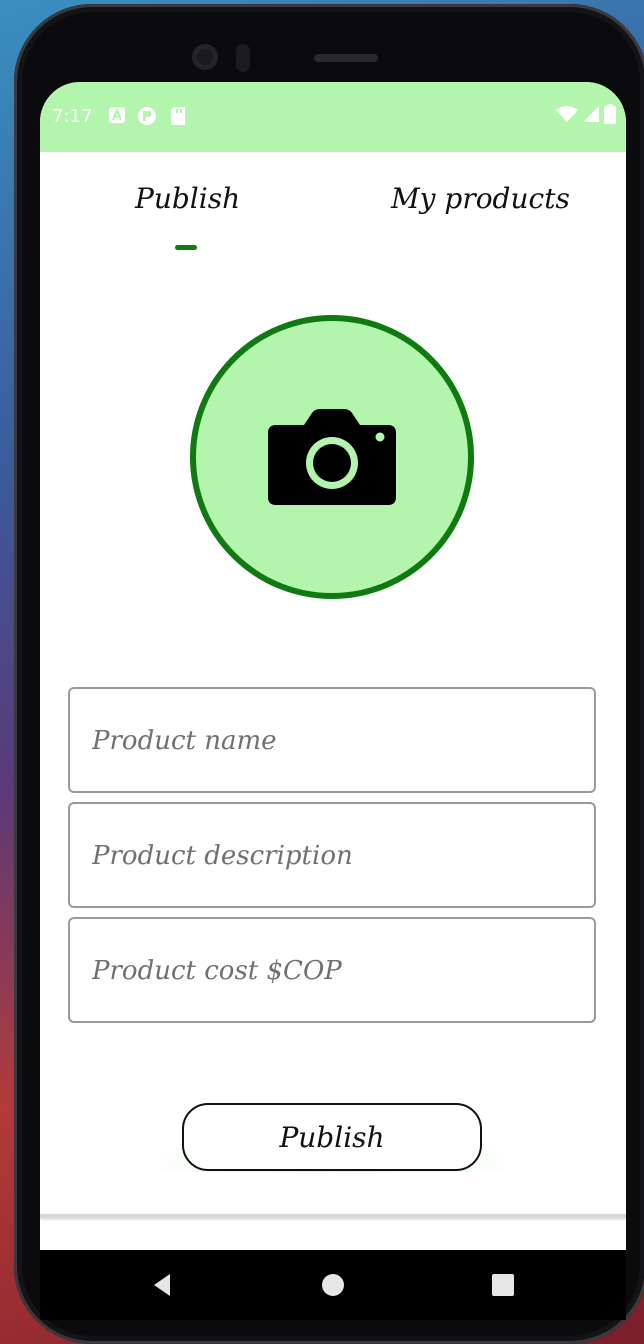 The height and width of the screenshot is (1344, 644). Describe the element at coordinates (180, 116) in the screenshot. I see `sd-card-icon` at that location.